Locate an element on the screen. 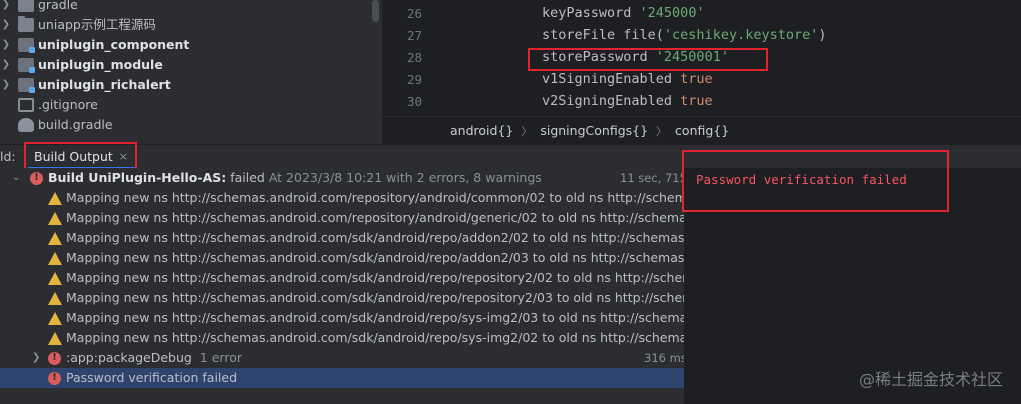 This screenshot has width=1021, height=404. line-number: 27 is located at coordinates (414, 35).